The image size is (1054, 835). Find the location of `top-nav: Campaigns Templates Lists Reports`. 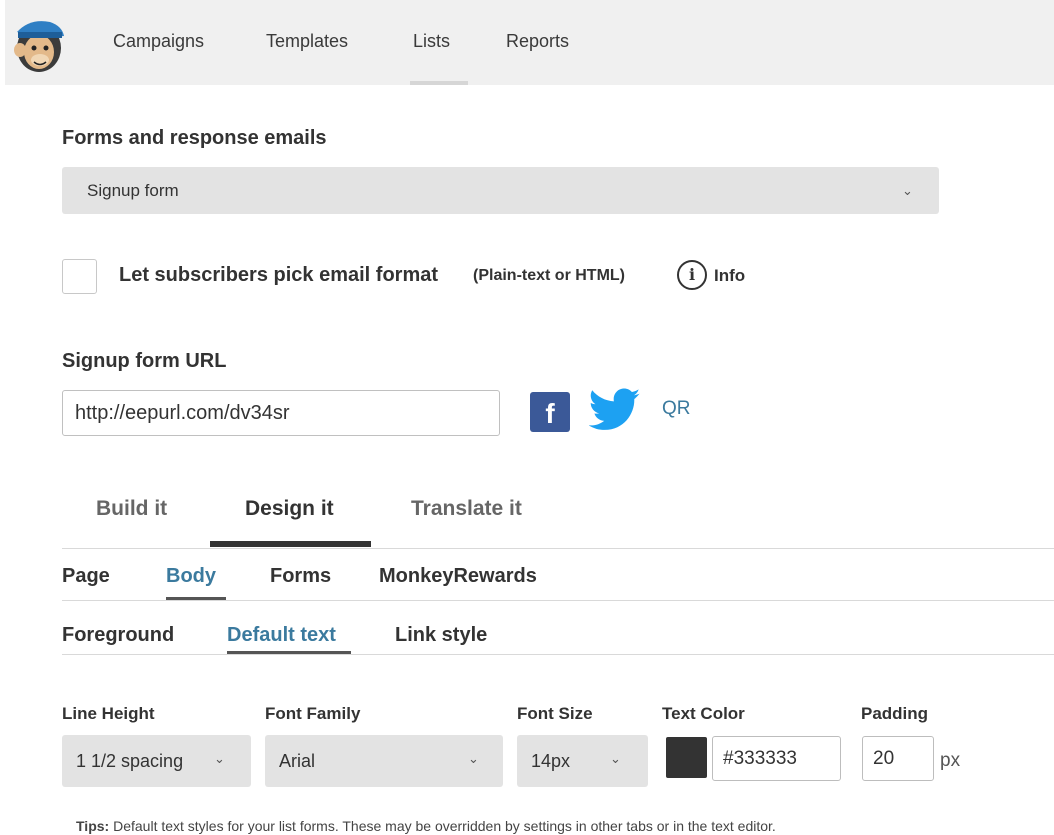

top-nav: Campaigns Templates Lists Reports is located at coordinates (529, 42).